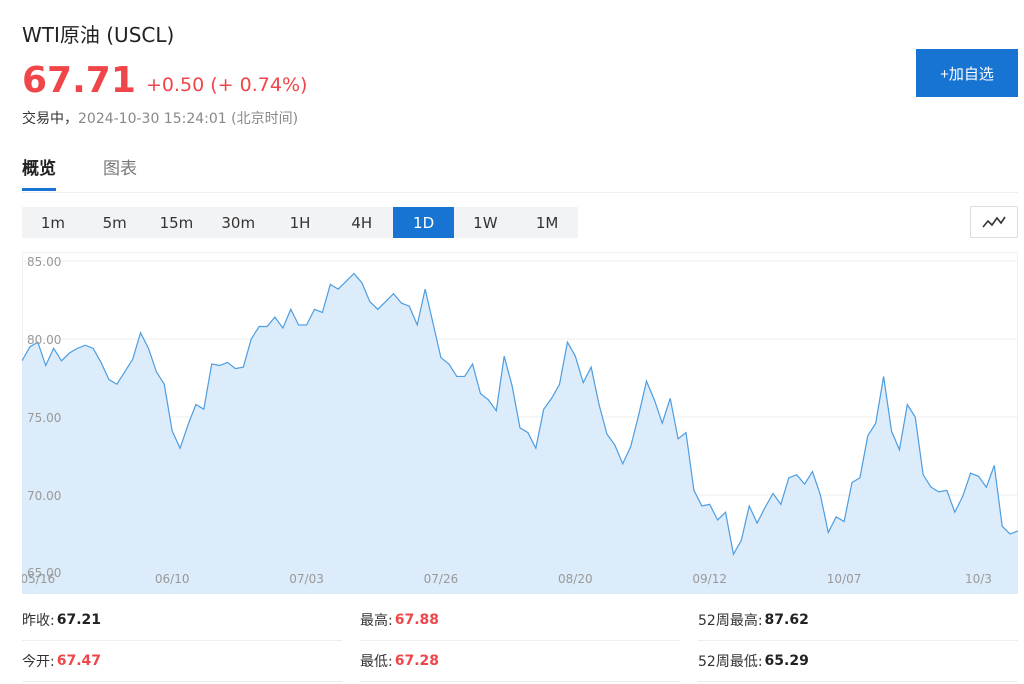 The height and width of the screenshot is (684, 1024). I want to click on stat-value: 87.62, so click(786, 620).